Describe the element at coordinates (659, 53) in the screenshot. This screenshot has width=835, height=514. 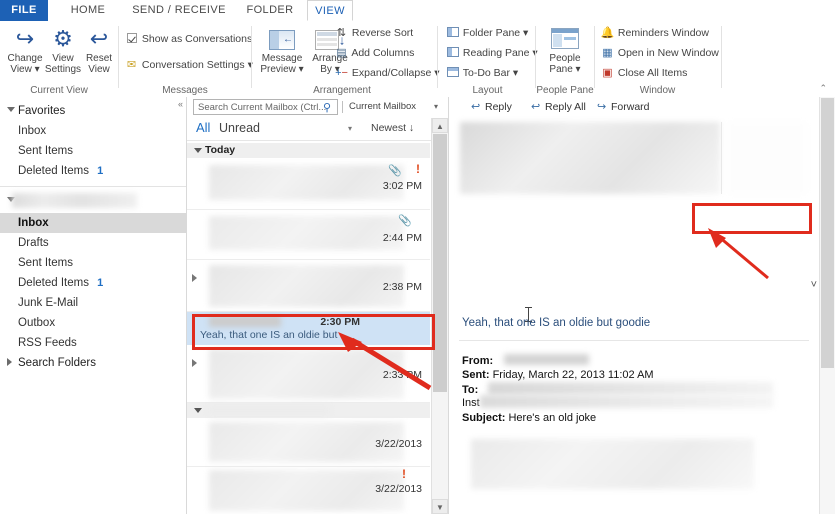
I see `open-in-new-window-button: ▦ Open in New Window` at that location.